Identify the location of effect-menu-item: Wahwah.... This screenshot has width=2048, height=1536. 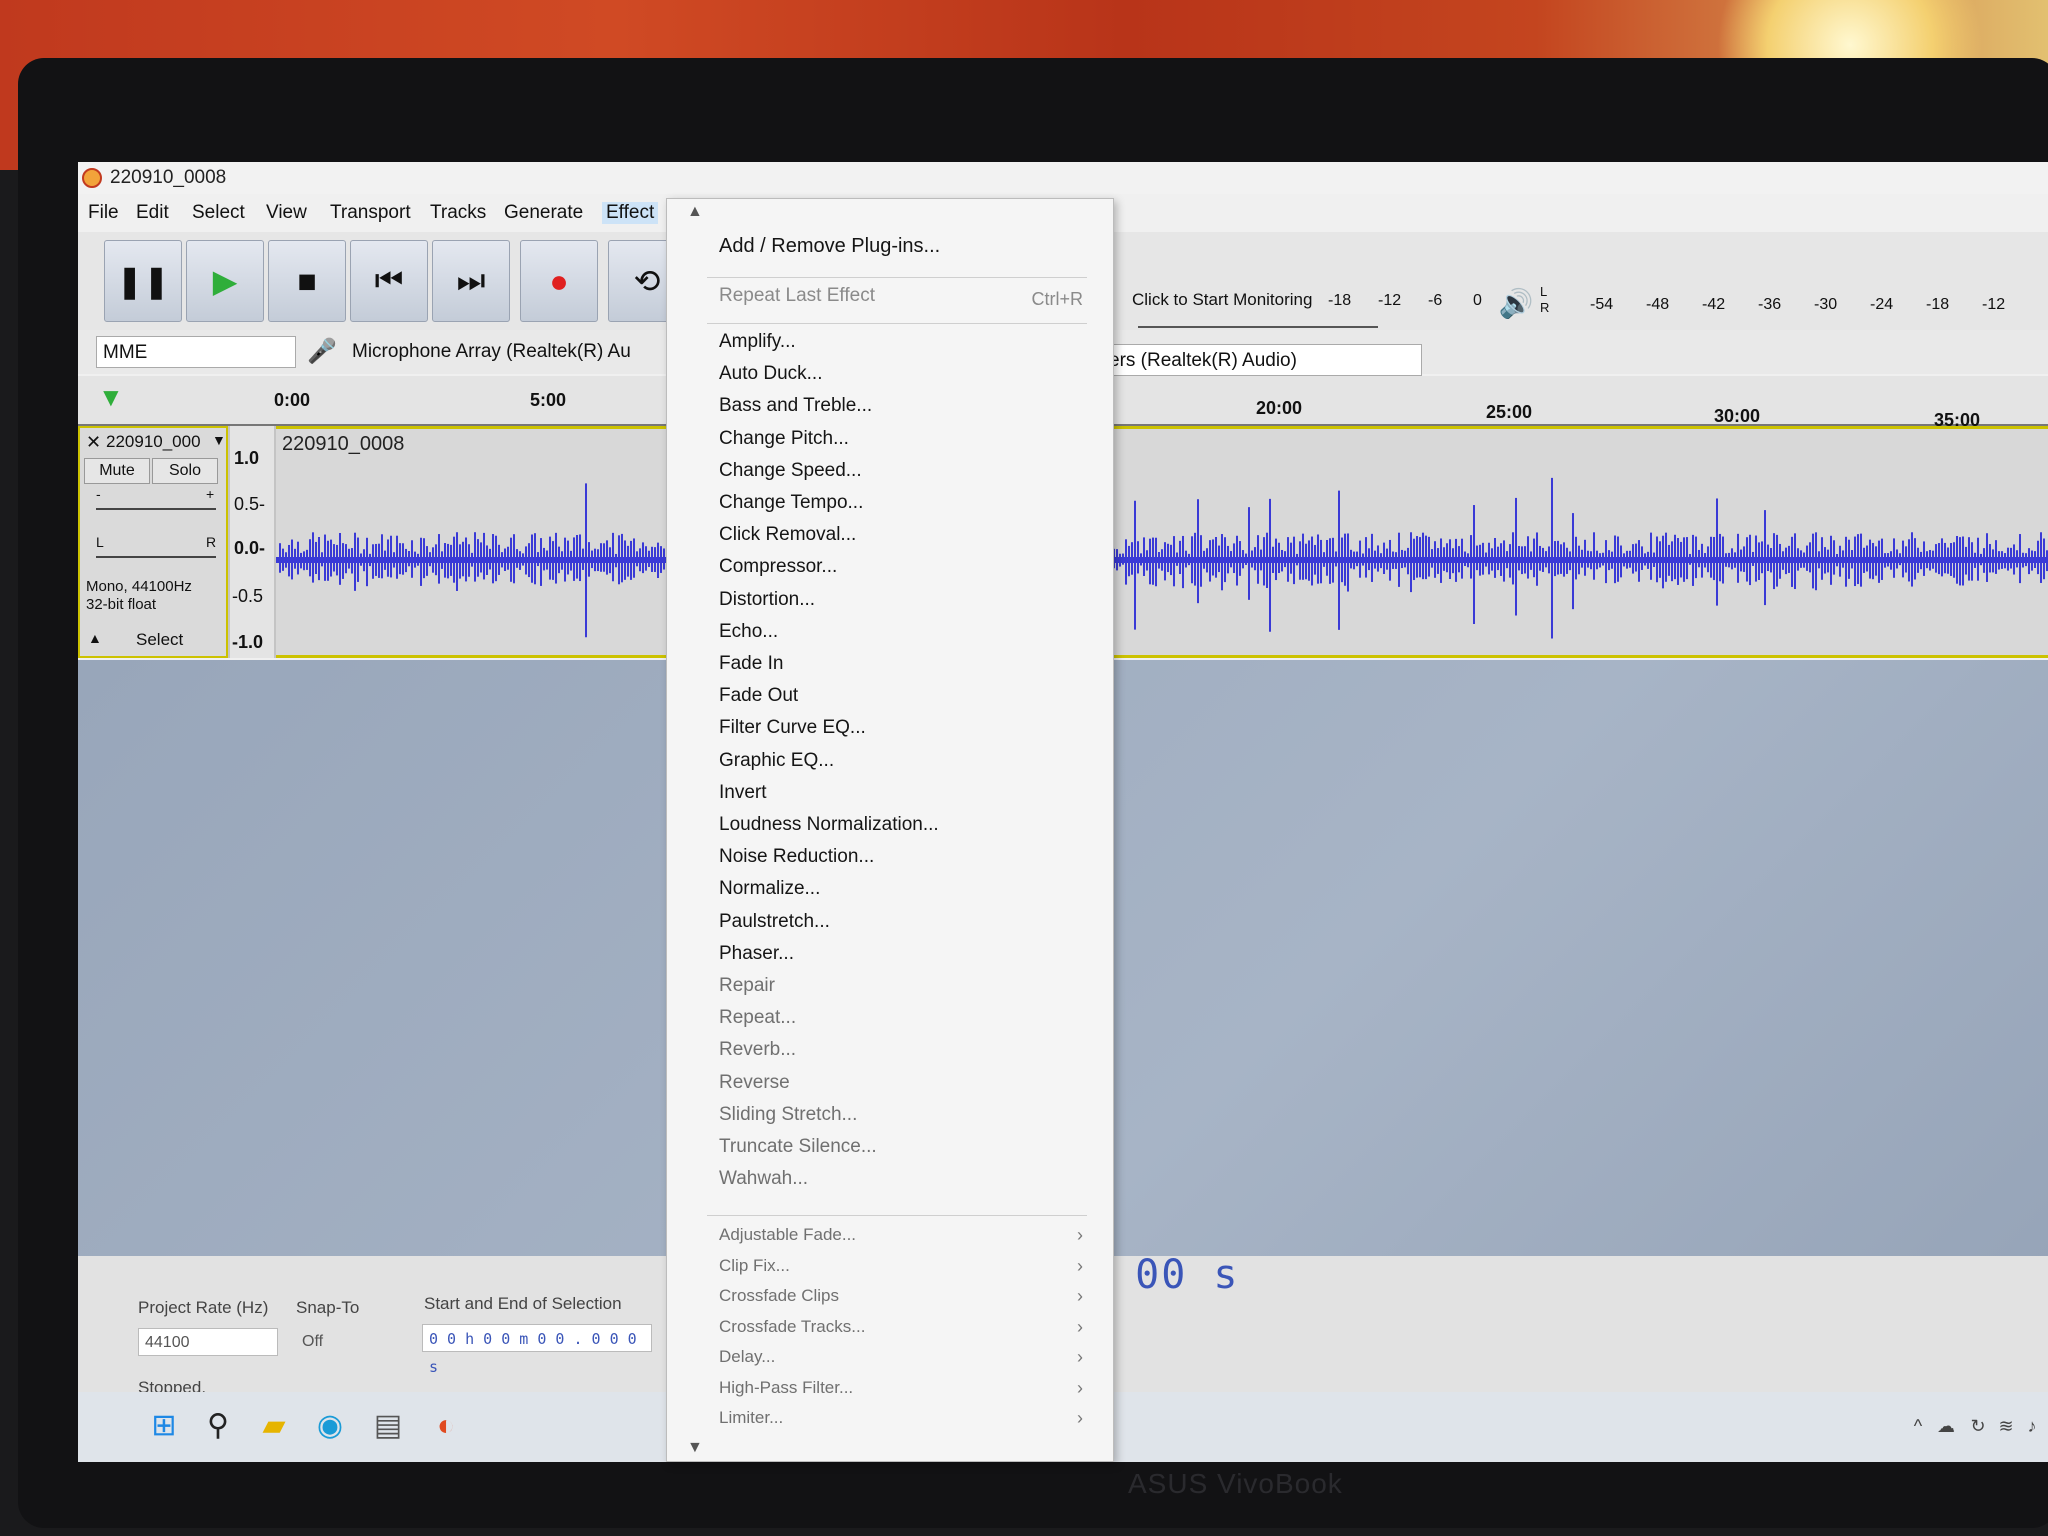
(763, 1179).